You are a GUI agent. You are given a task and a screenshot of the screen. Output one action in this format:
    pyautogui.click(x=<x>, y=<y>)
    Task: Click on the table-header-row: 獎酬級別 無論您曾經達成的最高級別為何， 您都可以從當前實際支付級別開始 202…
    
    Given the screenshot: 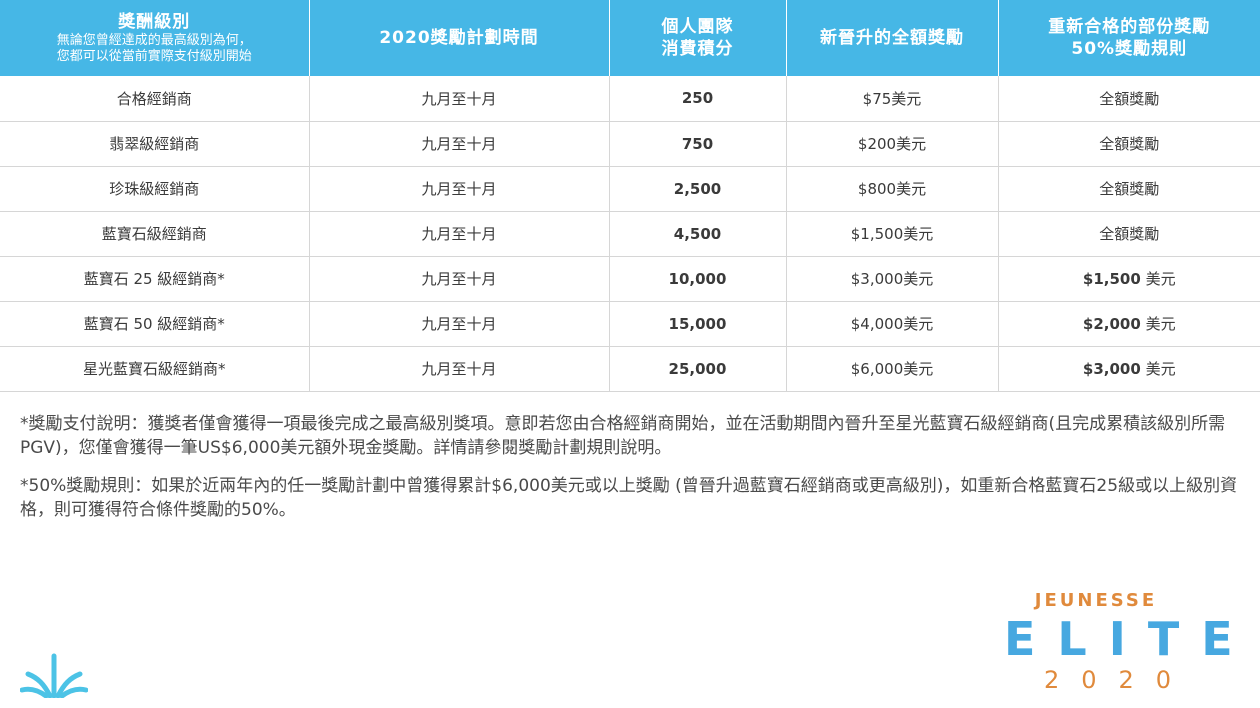 What is the action you would take?
    pyautogui.click(x=630, y=38)
    